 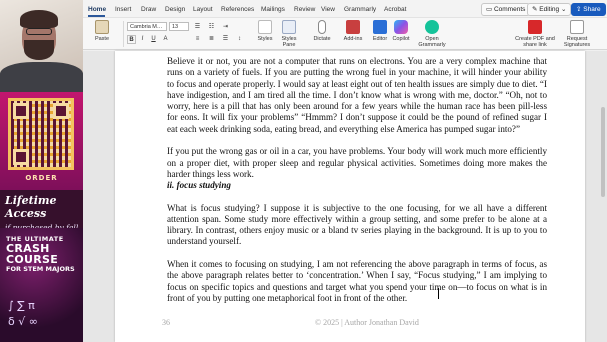 I want to click on copilot-label: Copilot, so click(x=401, y=39).